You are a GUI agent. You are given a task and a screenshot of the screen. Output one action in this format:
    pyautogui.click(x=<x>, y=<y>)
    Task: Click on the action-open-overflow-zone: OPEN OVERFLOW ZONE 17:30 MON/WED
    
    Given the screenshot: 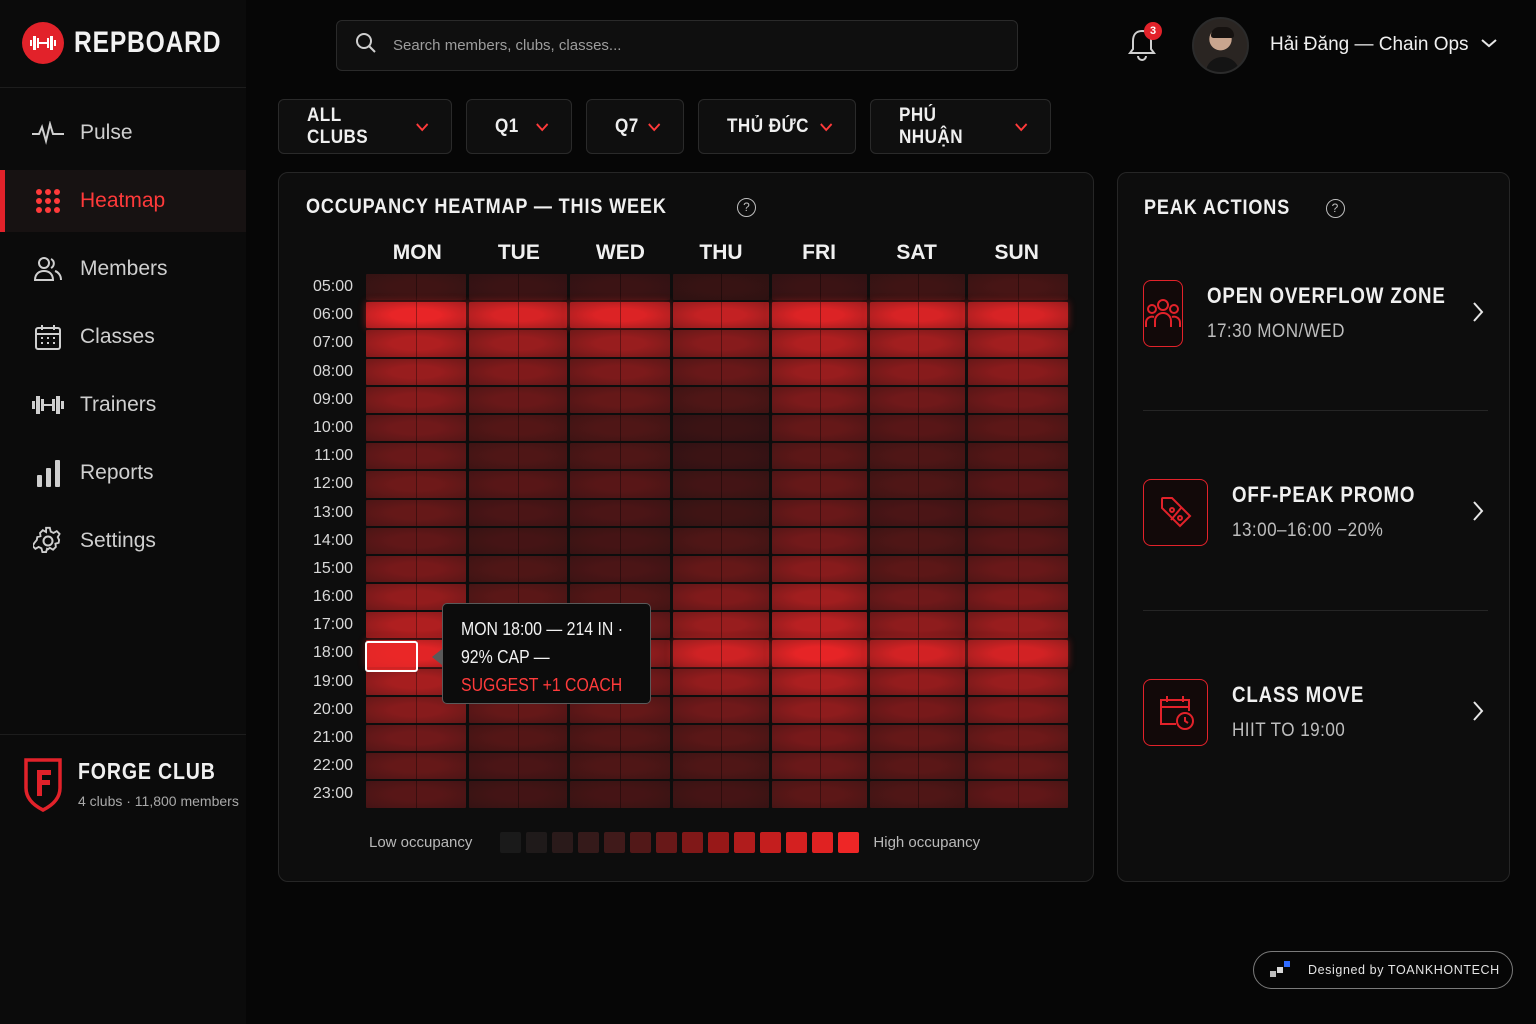 What is the action you would take?
    pyautogui.click(x=1315, y=313)
    